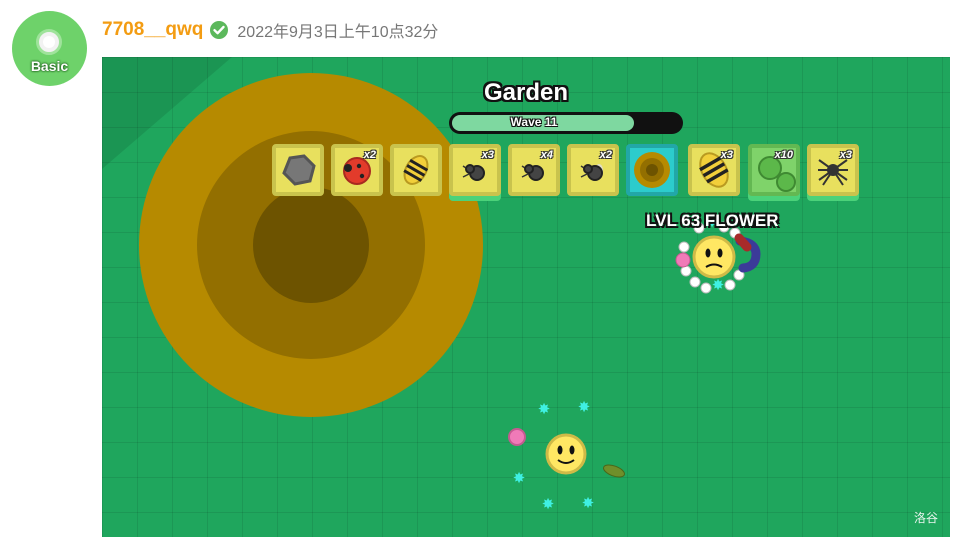 The image size is (960, 545). What do you see at coordinates (593, 170) in the screenshot?
I see `mob-card-soldier-ant: x2` at bounding box center [593, 170].